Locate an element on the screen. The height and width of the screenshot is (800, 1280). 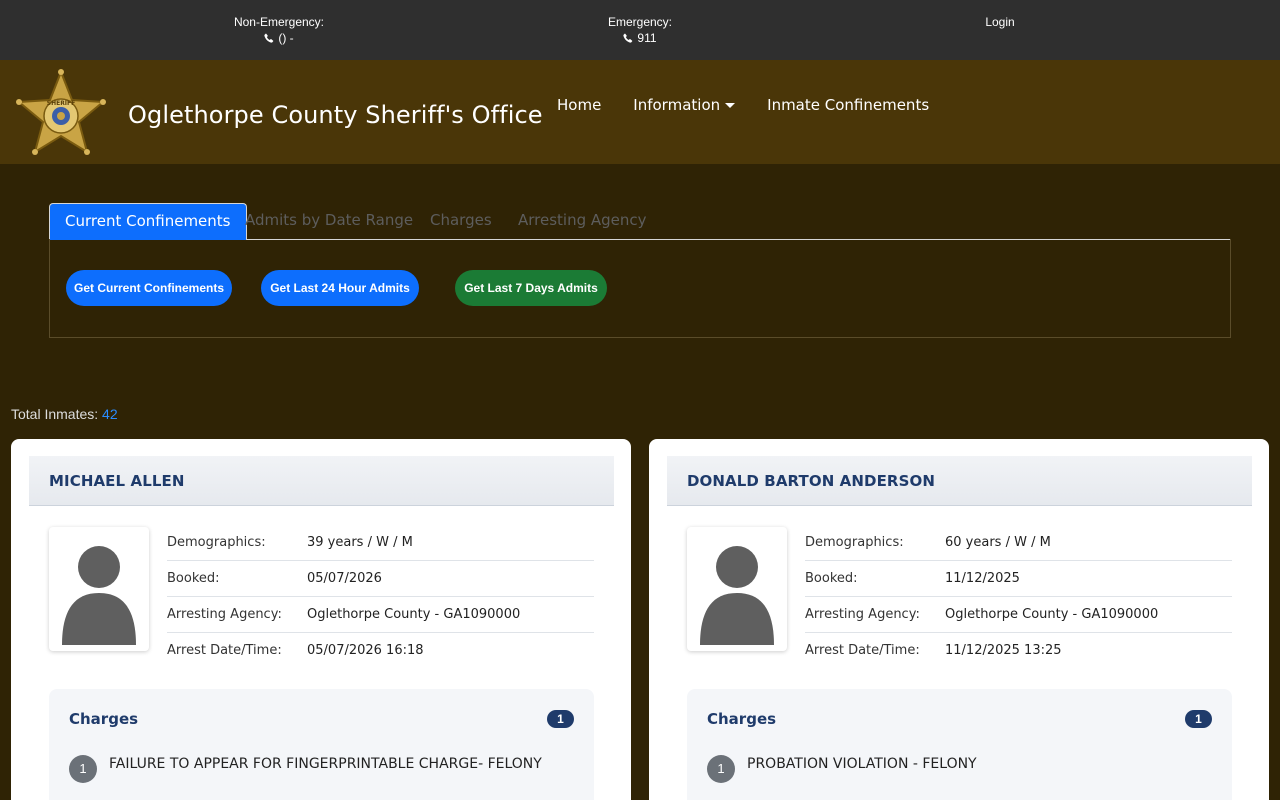
inmate-card-header: DONALD BARTON ANDERSON is located at coordinates (959, 481).